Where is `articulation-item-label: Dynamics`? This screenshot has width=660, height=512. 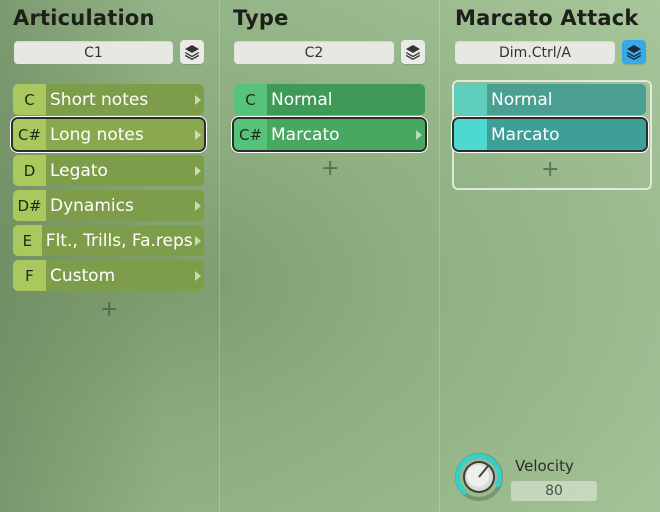
articulation-item-label: Dynamics is located at coordinates (118, 205).